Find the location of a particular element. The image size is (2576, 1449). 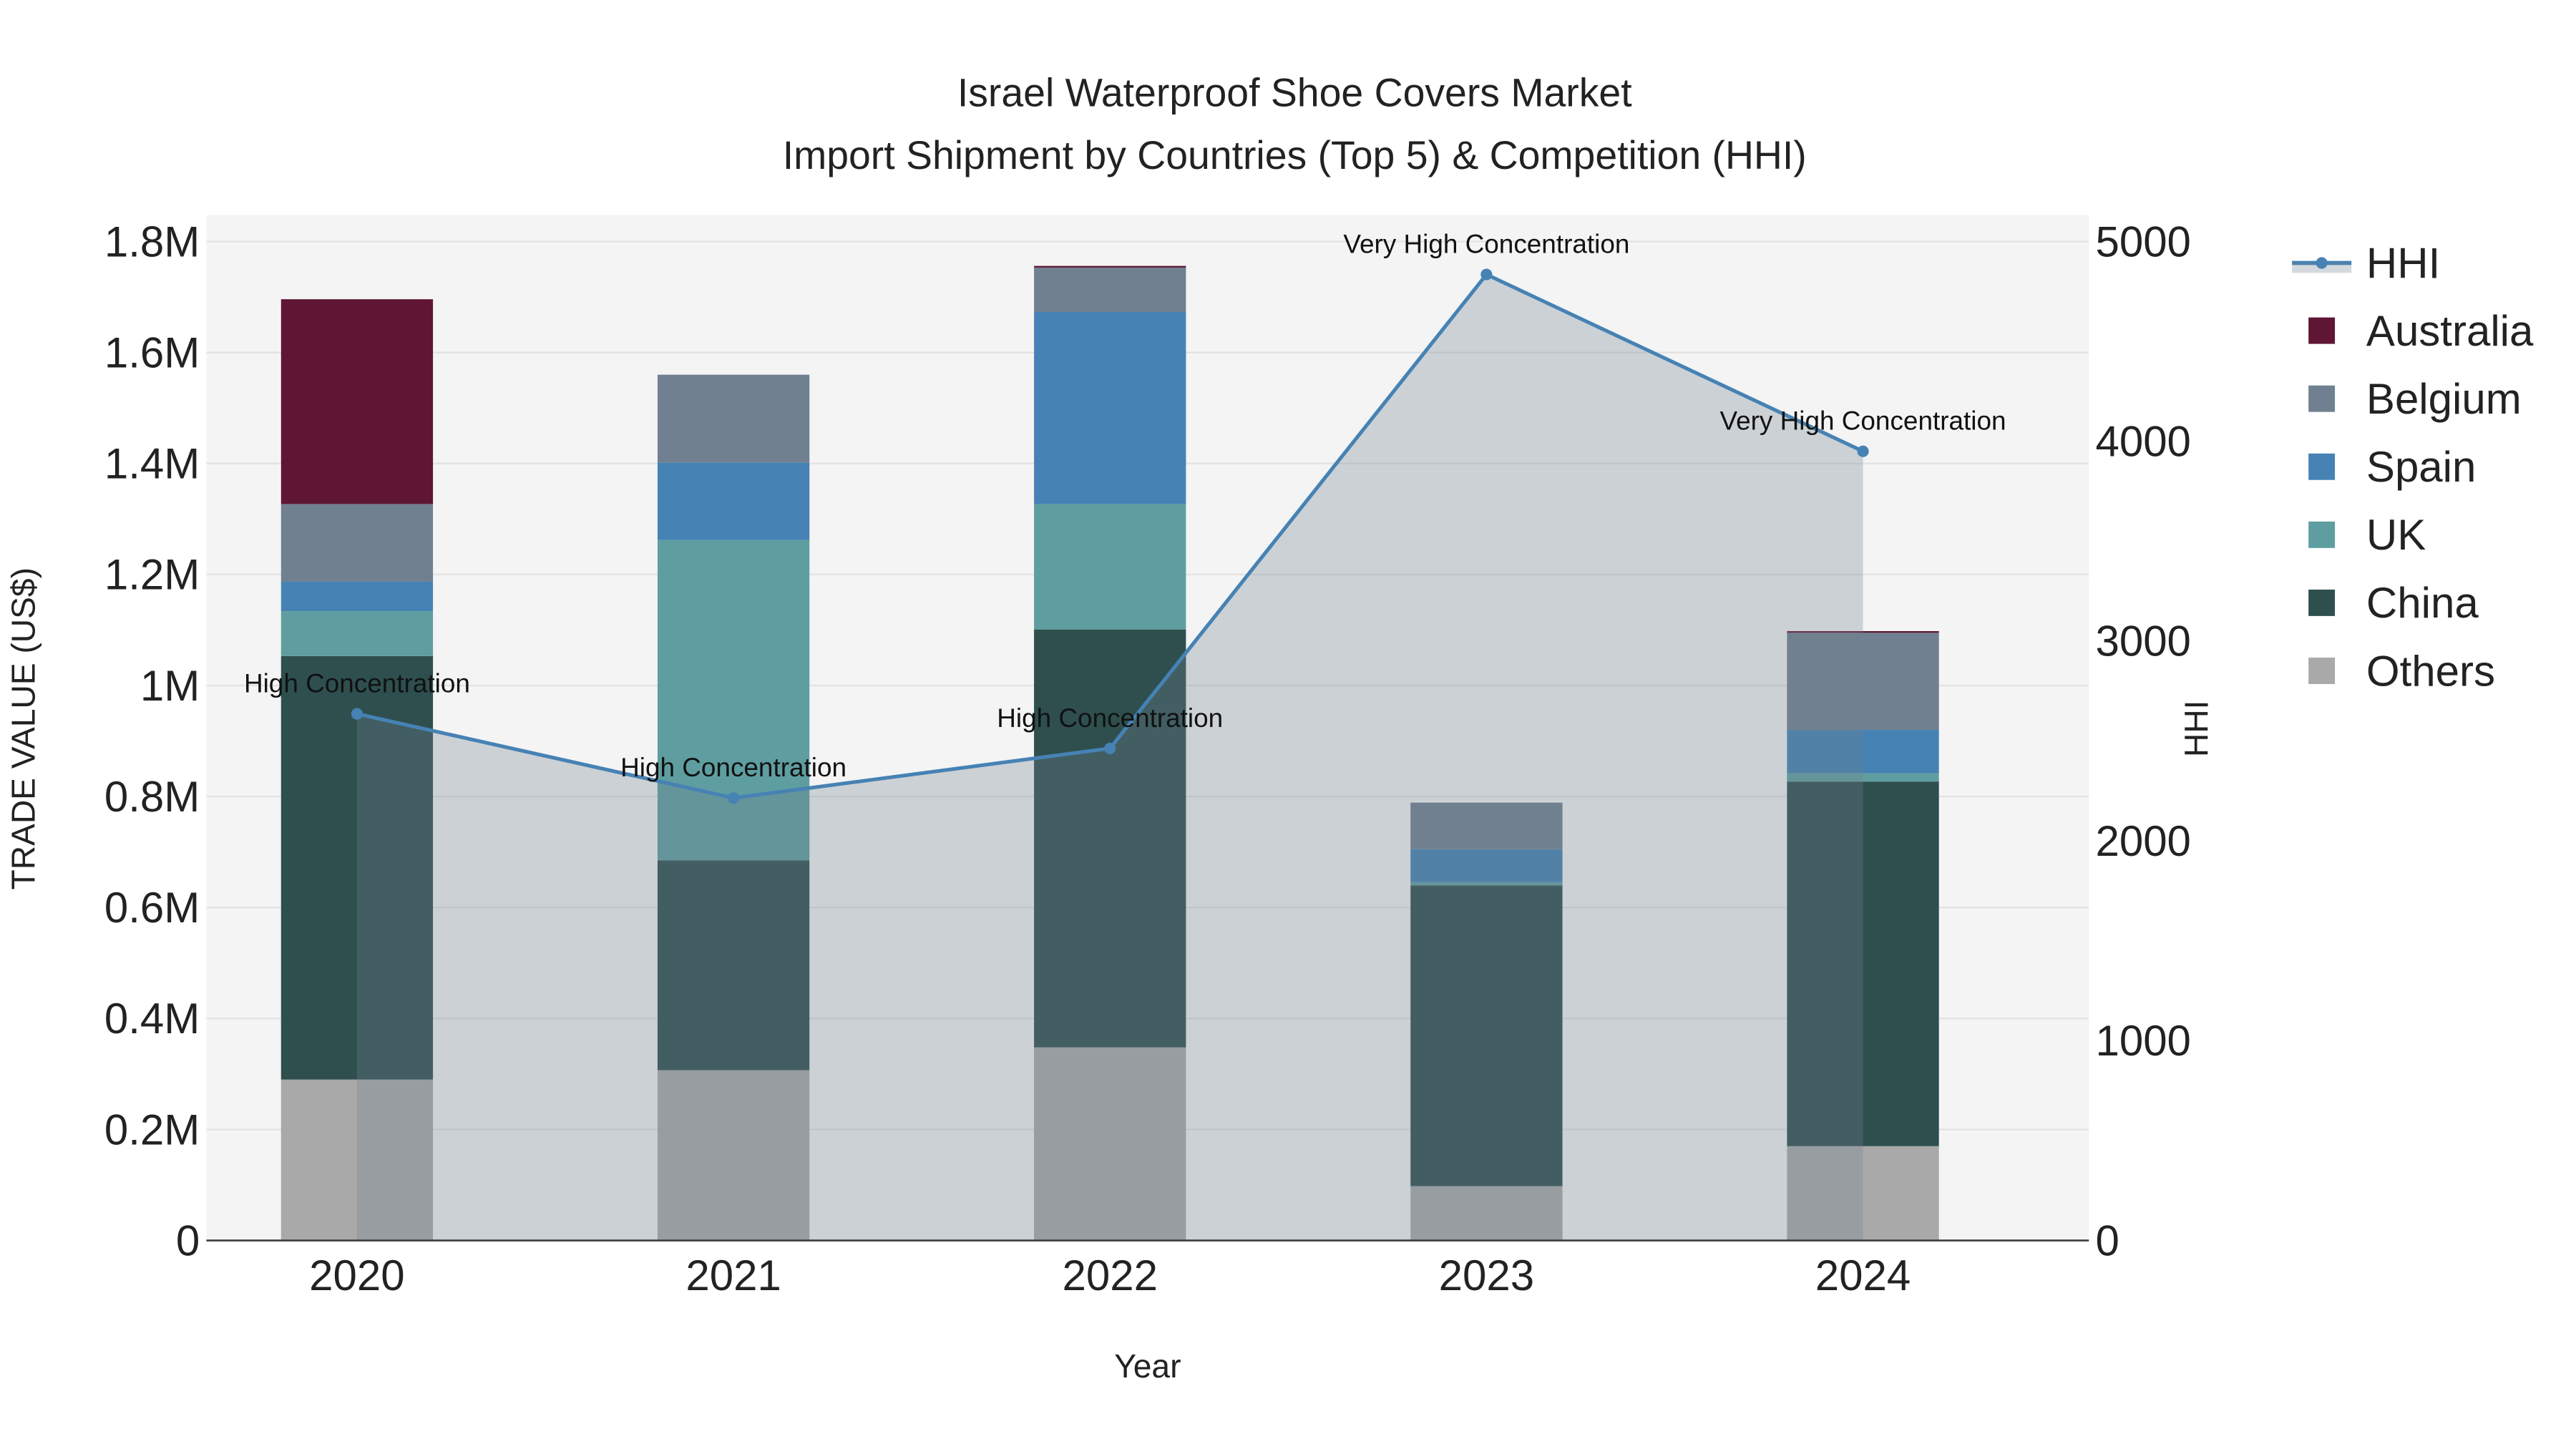

x-tick-label: 2020 is located at coordinates (356, 1275).